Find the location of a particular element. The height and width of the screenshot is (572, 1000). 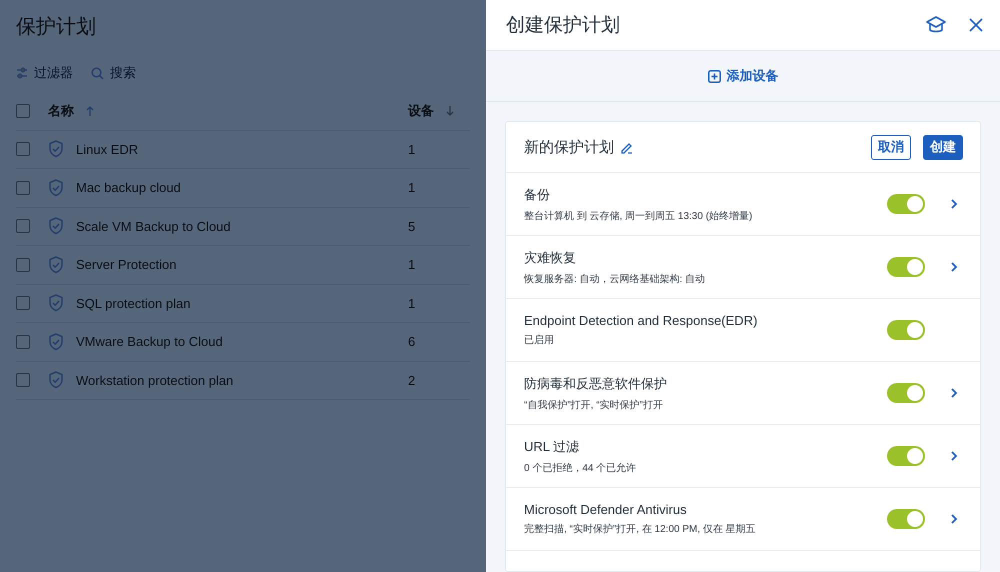

plan-name: Mac backup cloud is located at coordinates (128, 188).